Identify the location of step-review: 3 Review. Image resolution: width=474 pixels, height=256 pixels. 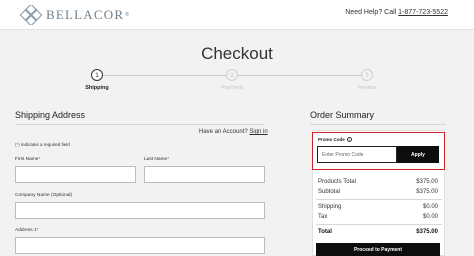
(367, 80).